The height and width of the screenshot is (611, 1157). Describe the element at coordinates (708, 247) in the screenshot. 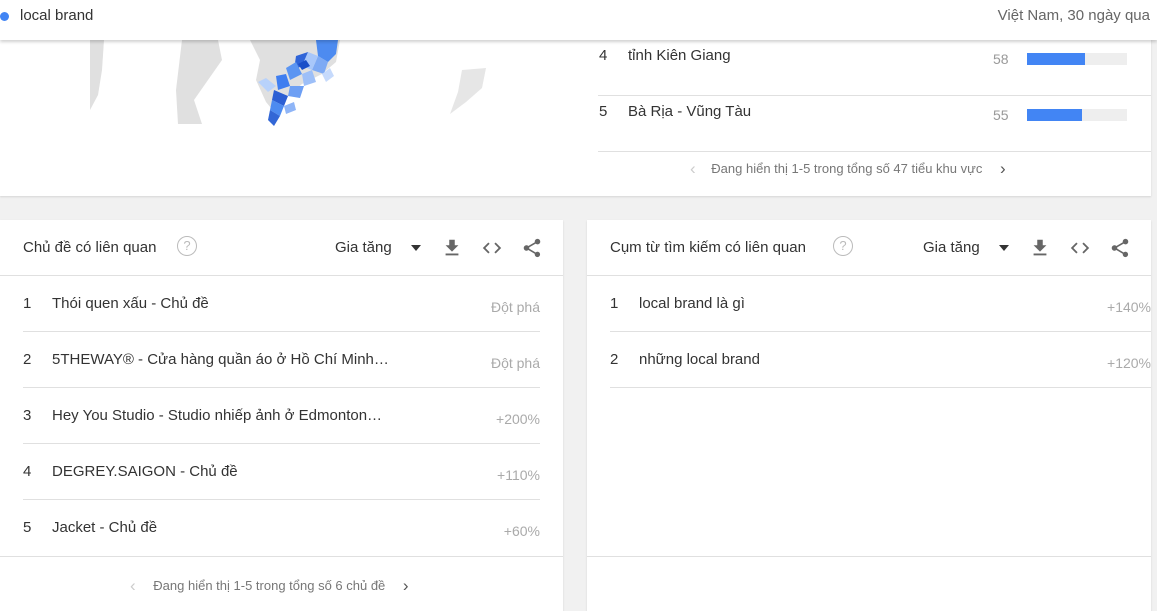

I see `card-title: Cụm từ tìm kiếm có liên quan` at that location.